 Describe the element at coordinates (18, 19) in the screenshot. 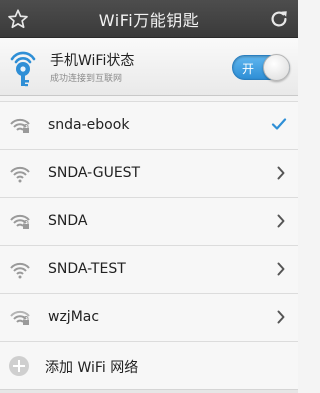

I see `star-outline-icon` at that location.